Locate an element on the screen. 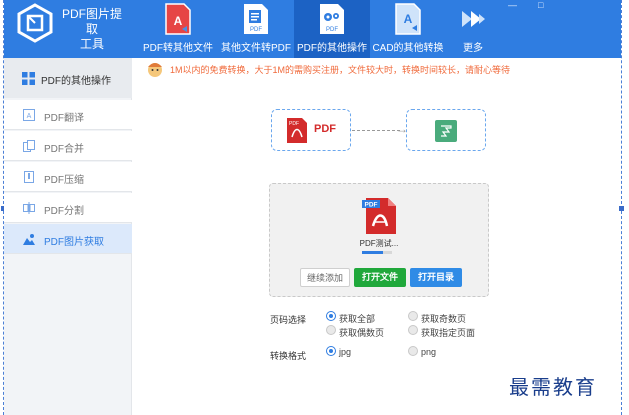 This screenshot has height=415, width=629. notice-bar: 1M以内的免费转换，大于1M的需购买注册，文件较大时，转换时间较长，请耐心等待 is located at coordinates (377, 69).